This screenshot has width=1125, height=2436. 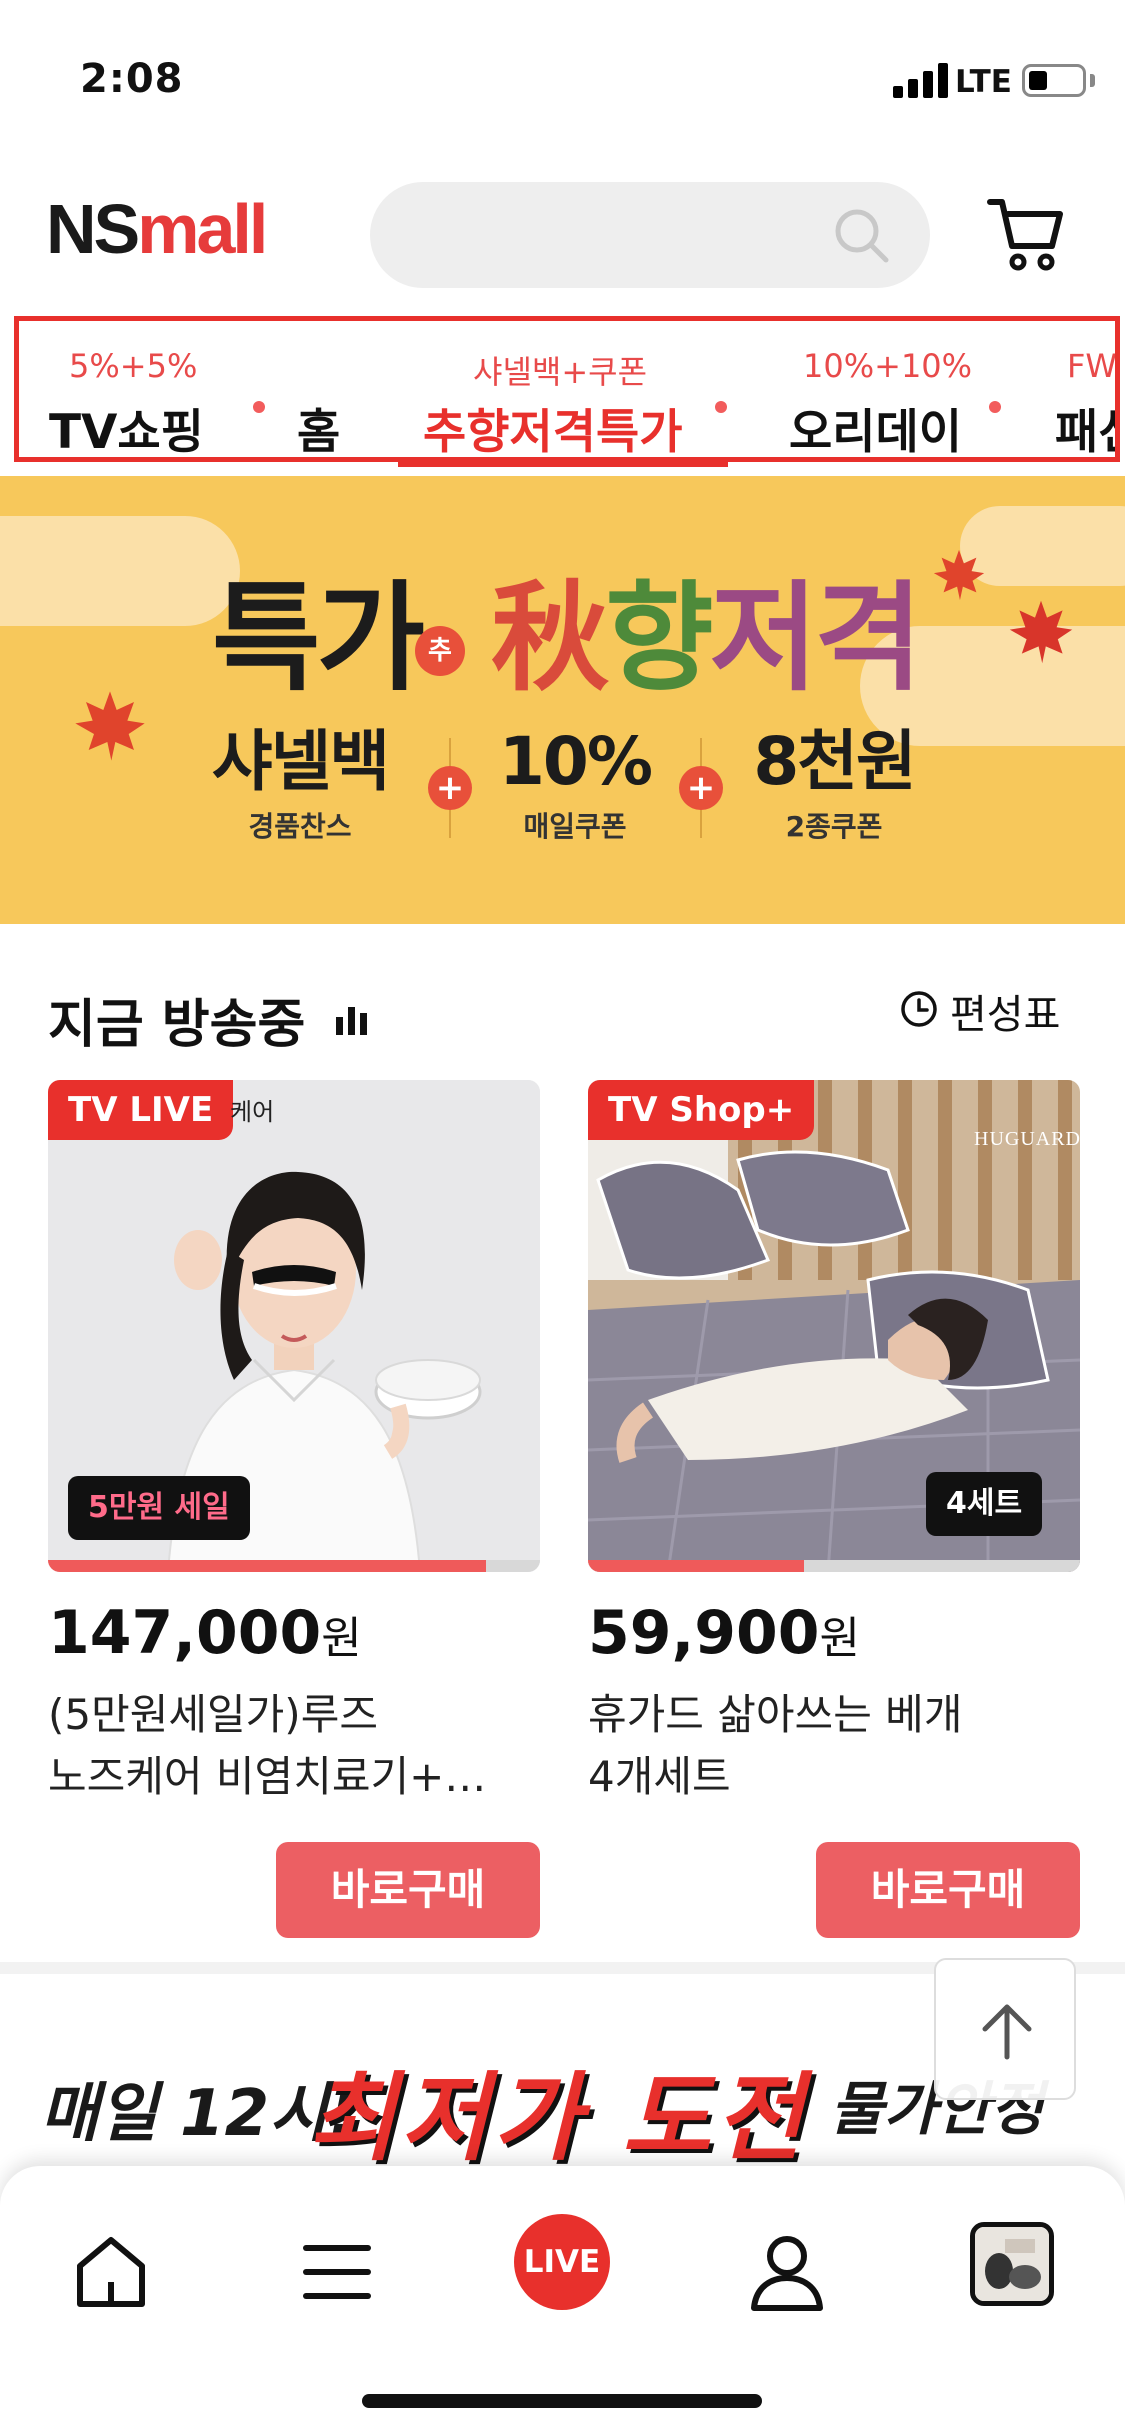 I want to click on tab-autumn-special: 샤넬백+쿠폰 추향저격특가, so click(x=588, y=389).